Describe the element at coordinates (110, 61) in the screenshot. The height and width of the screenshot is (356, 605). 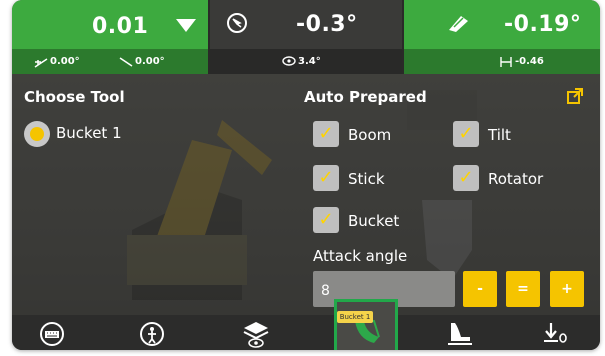
I see `elevation-sub-bar: 0.00° 0.00°` at that location.